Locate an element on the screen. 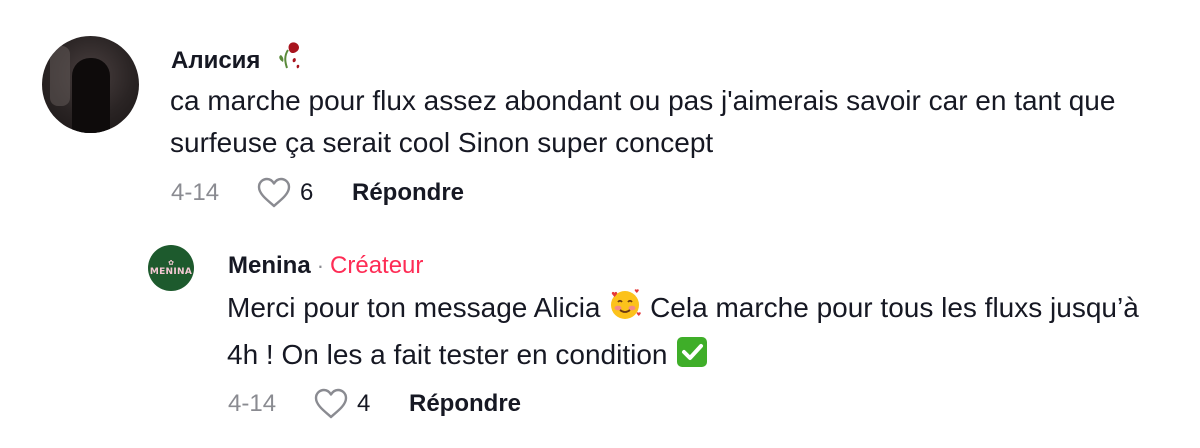 The width and height of the screenshot is (1200, 448). creator-badge: Créateur is located at coordinates (377, 265).